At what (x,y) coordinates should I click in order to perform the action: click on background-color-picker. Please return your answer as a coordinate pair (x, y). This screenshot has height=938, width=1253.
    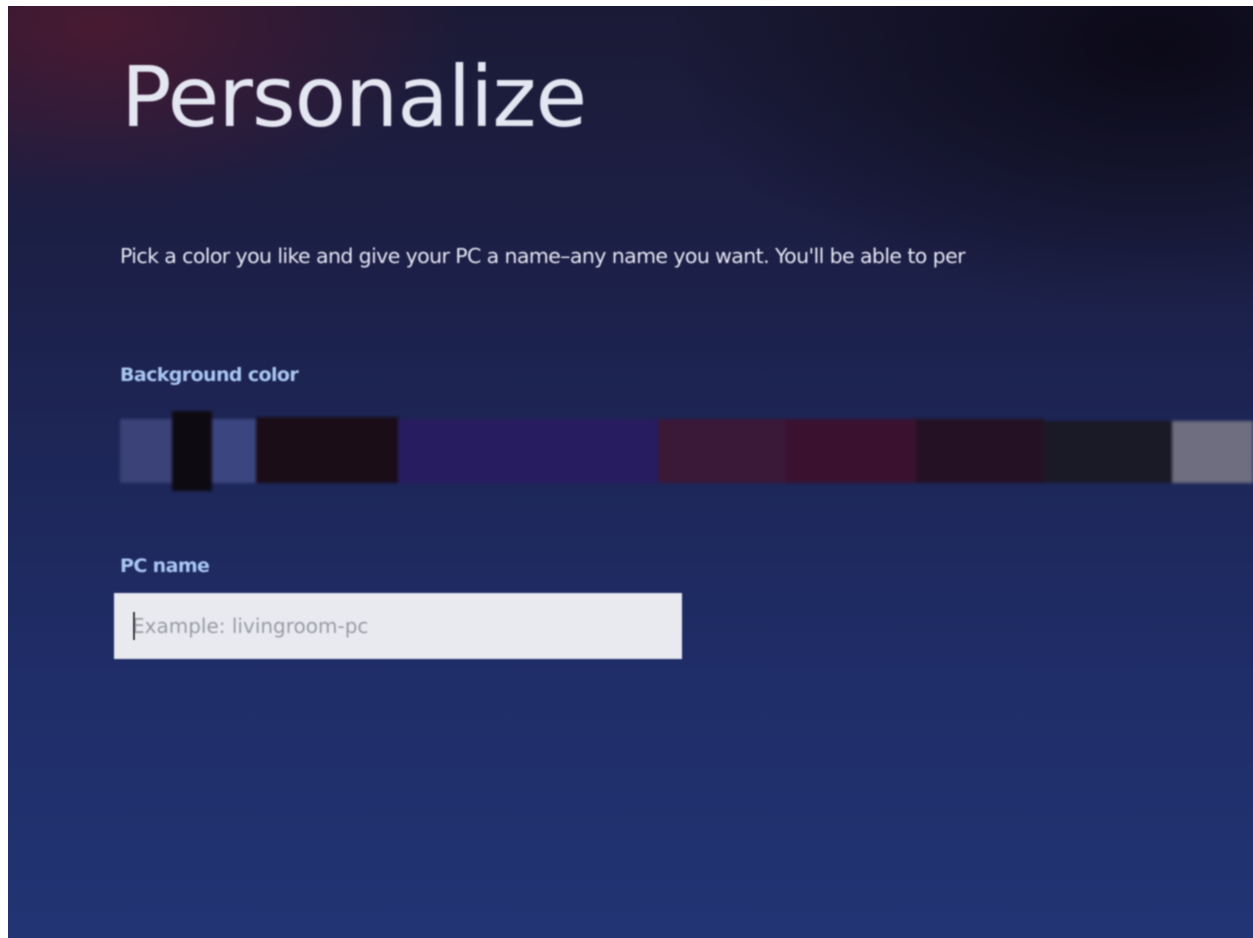
    Looking at the image, I should click on (686, 451).